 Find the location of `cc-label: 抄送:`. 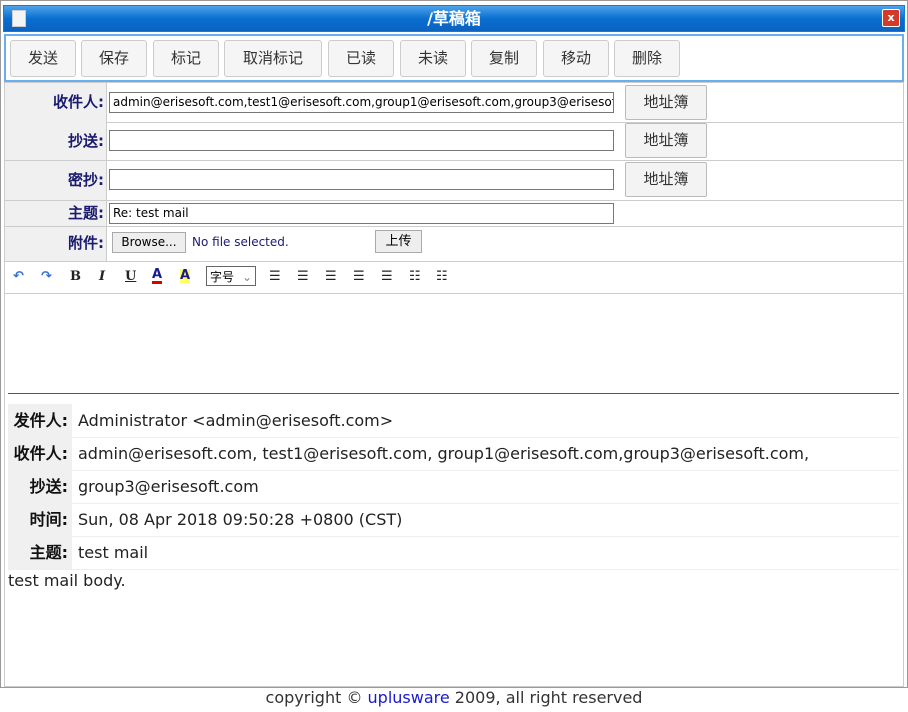

cc-label: 抄送: is located at coordinates (56, 141).